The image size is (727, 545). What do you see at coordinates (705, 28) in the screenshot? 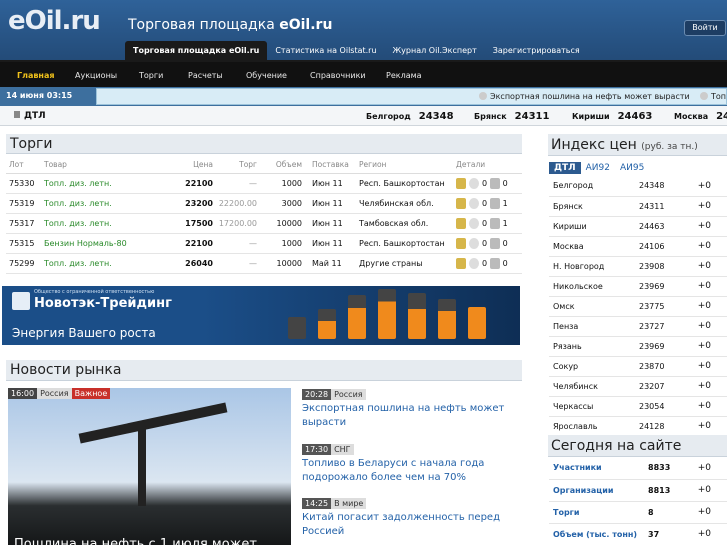
I see `login-button: Войти` at bounding box center [705, 28].